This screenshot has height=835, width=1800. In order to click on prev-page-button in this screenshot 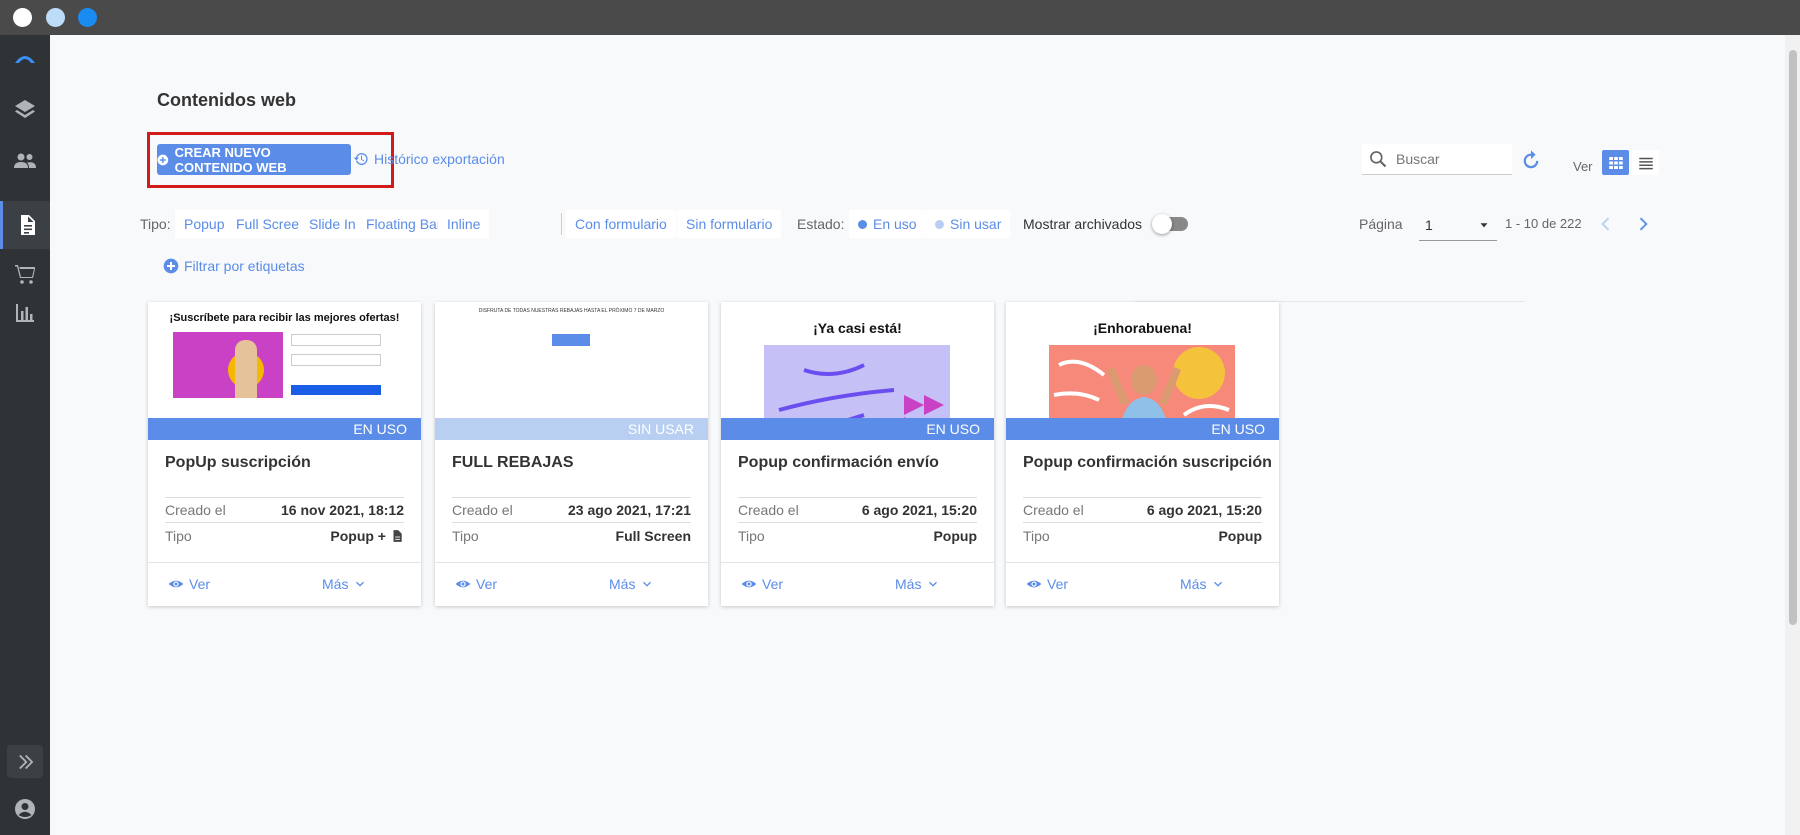, I will do `click(1606, 226)`.